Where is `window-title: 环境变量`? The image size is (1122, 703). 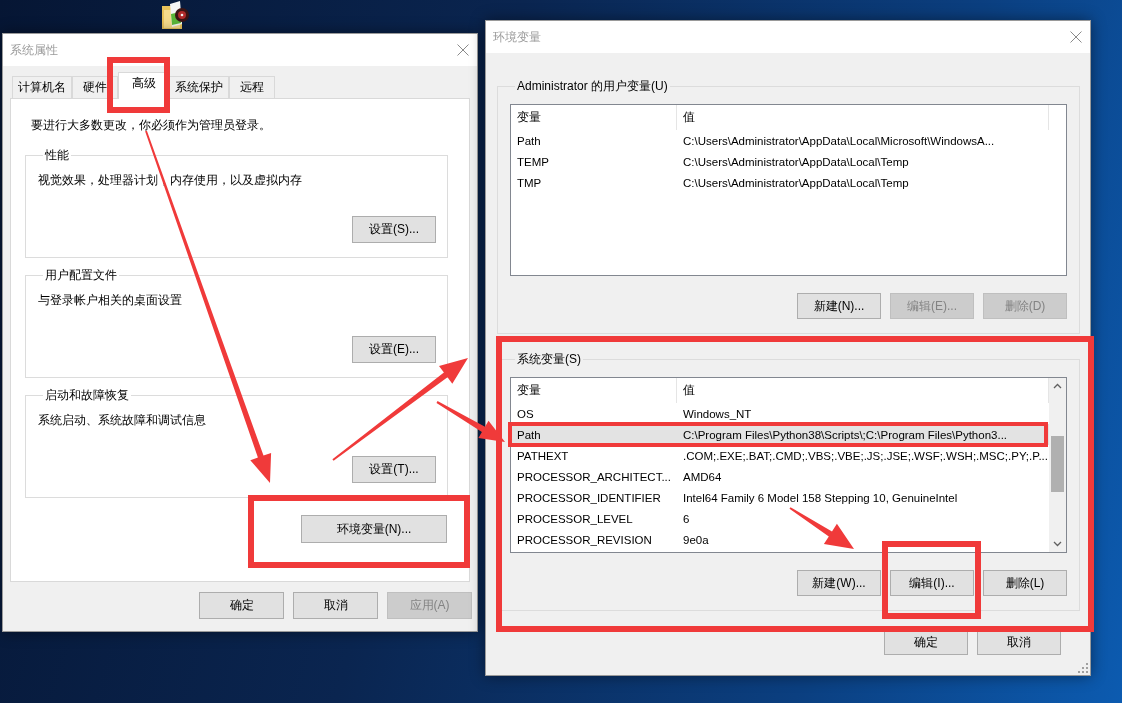 window-title: 环境变量 is located at coordinates (517, 37).